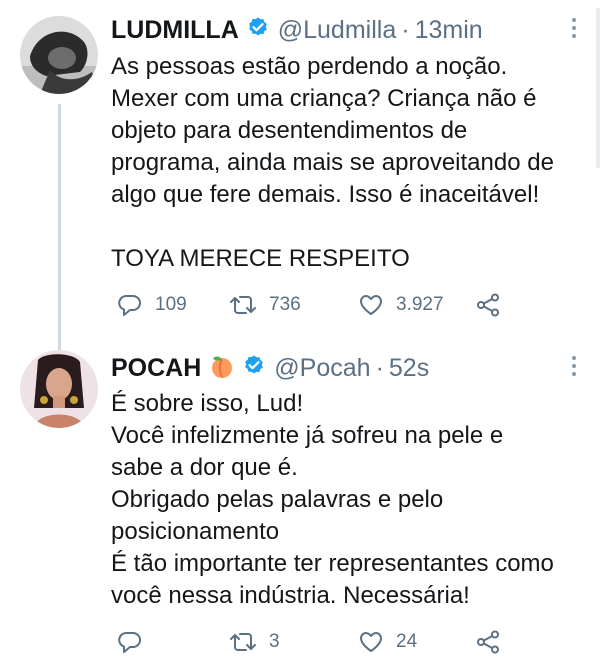  I want to click on like-button: 3.927, so click(401, 305).